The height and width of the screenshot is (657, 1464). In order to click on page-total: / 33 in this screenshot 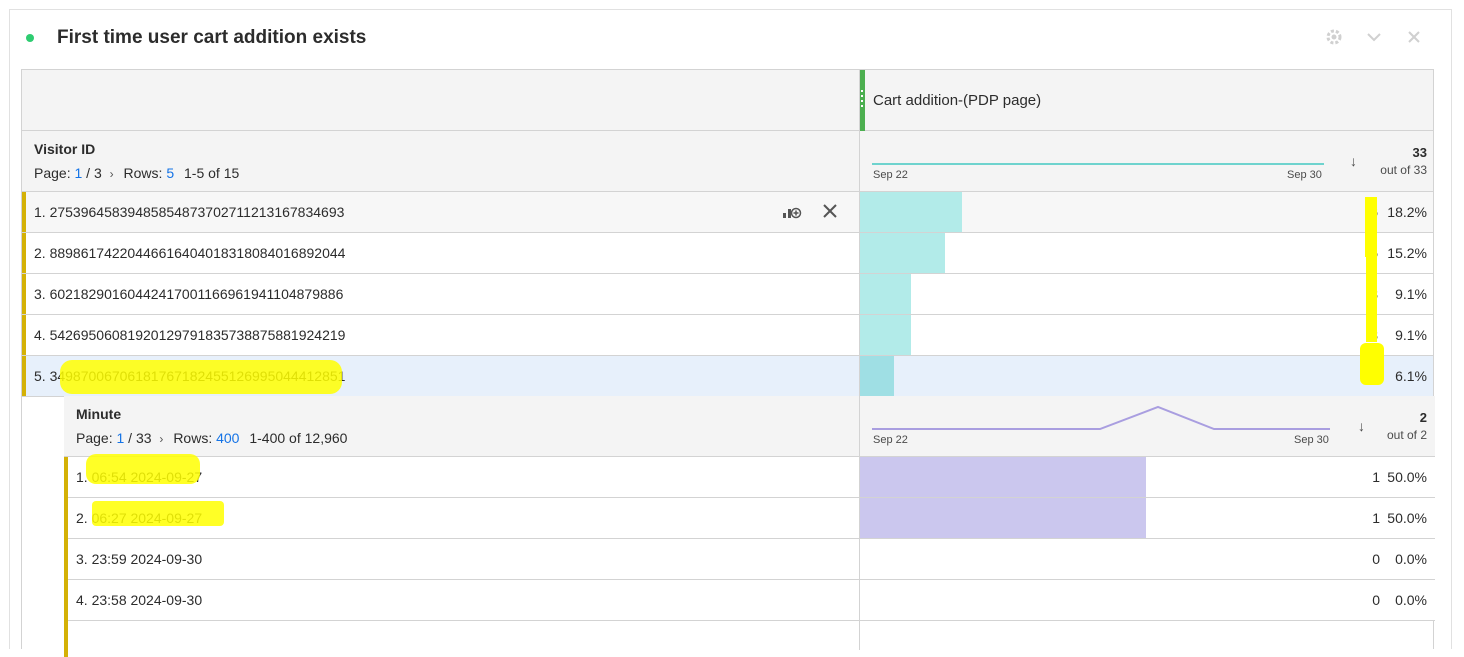, I will do `click(140, 438)`.